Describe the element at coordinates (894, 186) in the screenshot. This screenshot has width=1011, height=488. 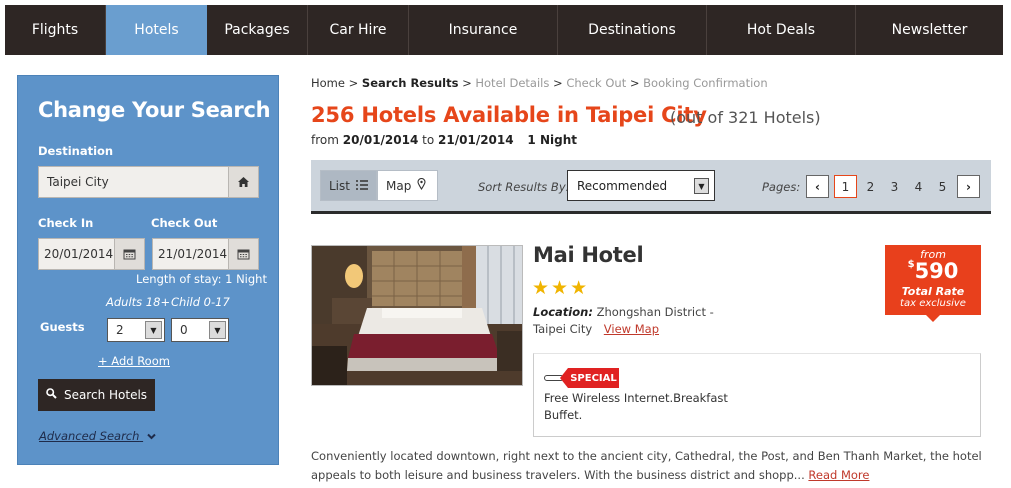
I see `page-3: 3` at that location.